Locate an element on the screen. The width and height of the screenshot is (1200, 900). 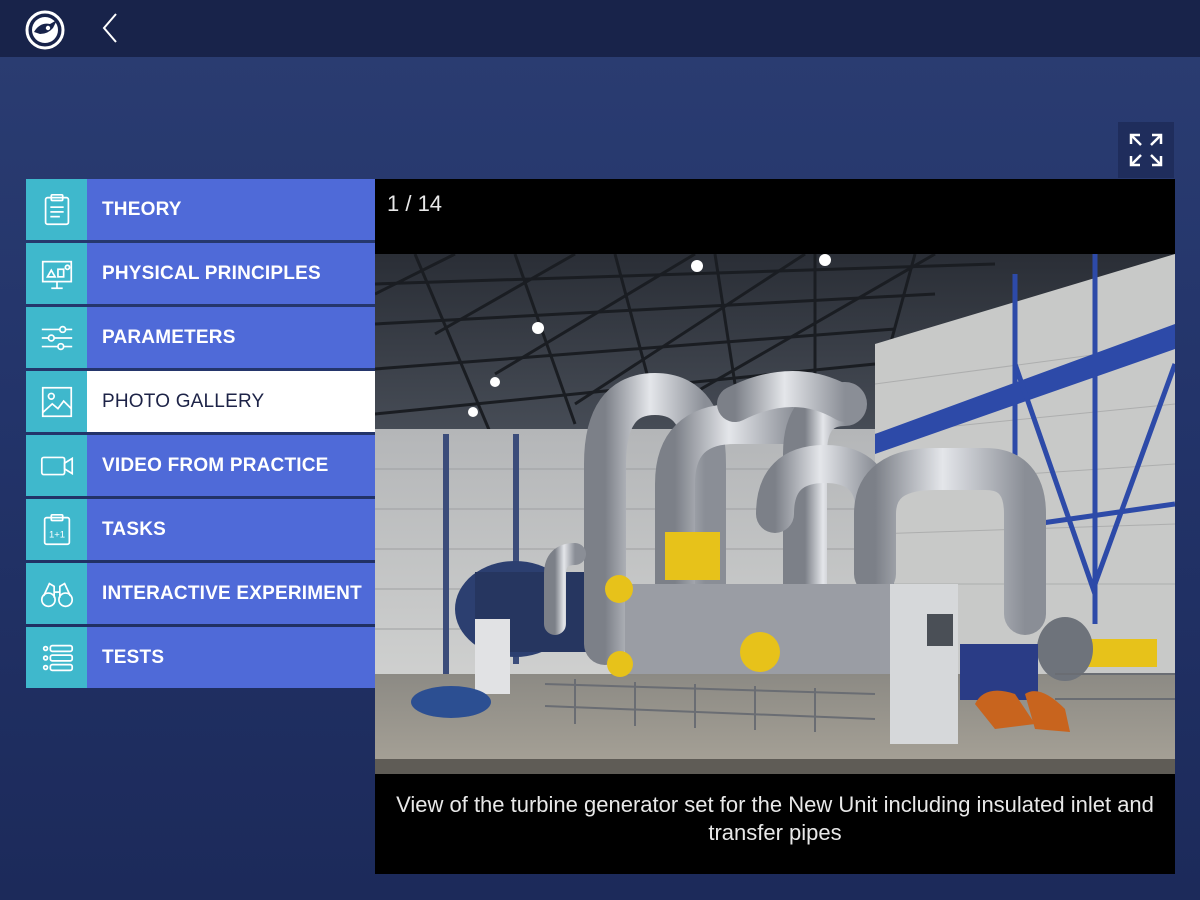
menu-item-parameters: PARAMETERS is located at coordinates (200, 337).